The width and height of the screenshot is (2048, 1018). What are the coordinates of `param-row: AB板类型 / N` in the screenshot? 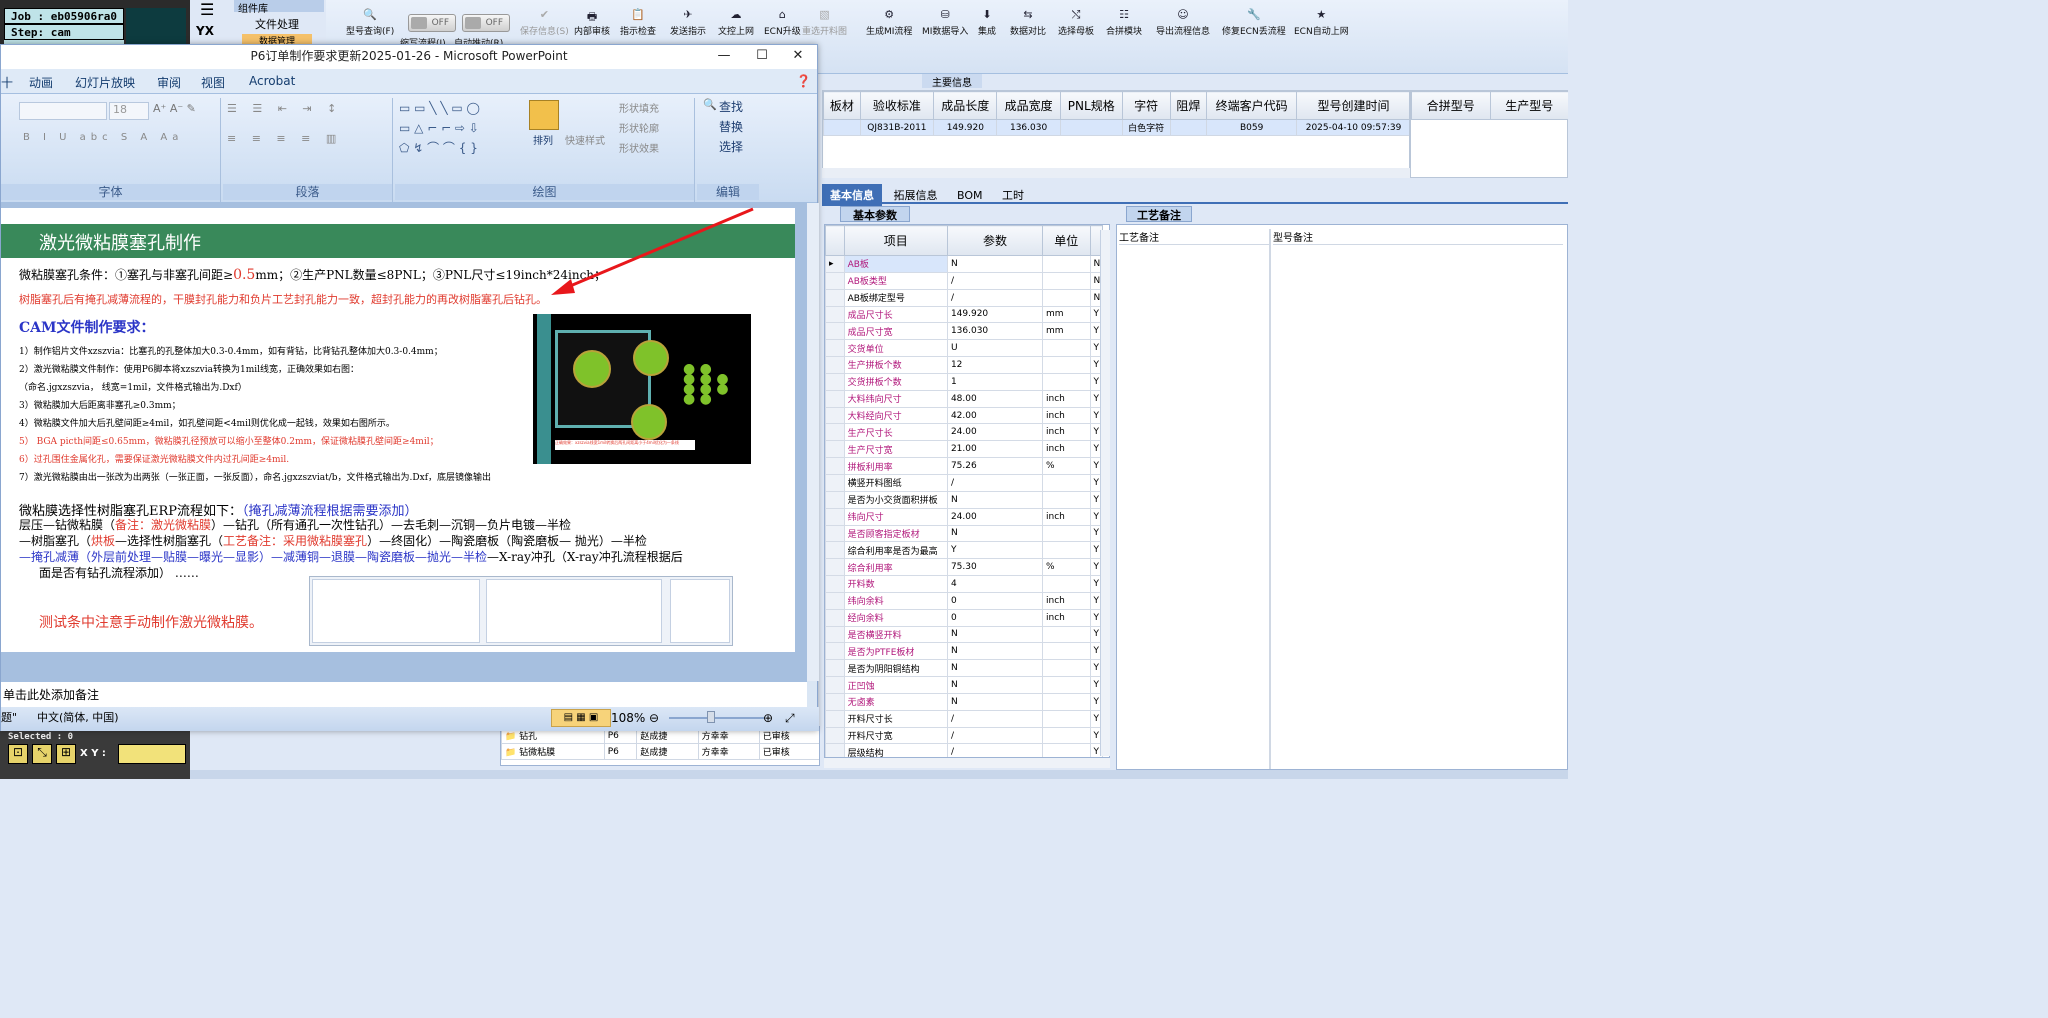 It's located at (964, 280).